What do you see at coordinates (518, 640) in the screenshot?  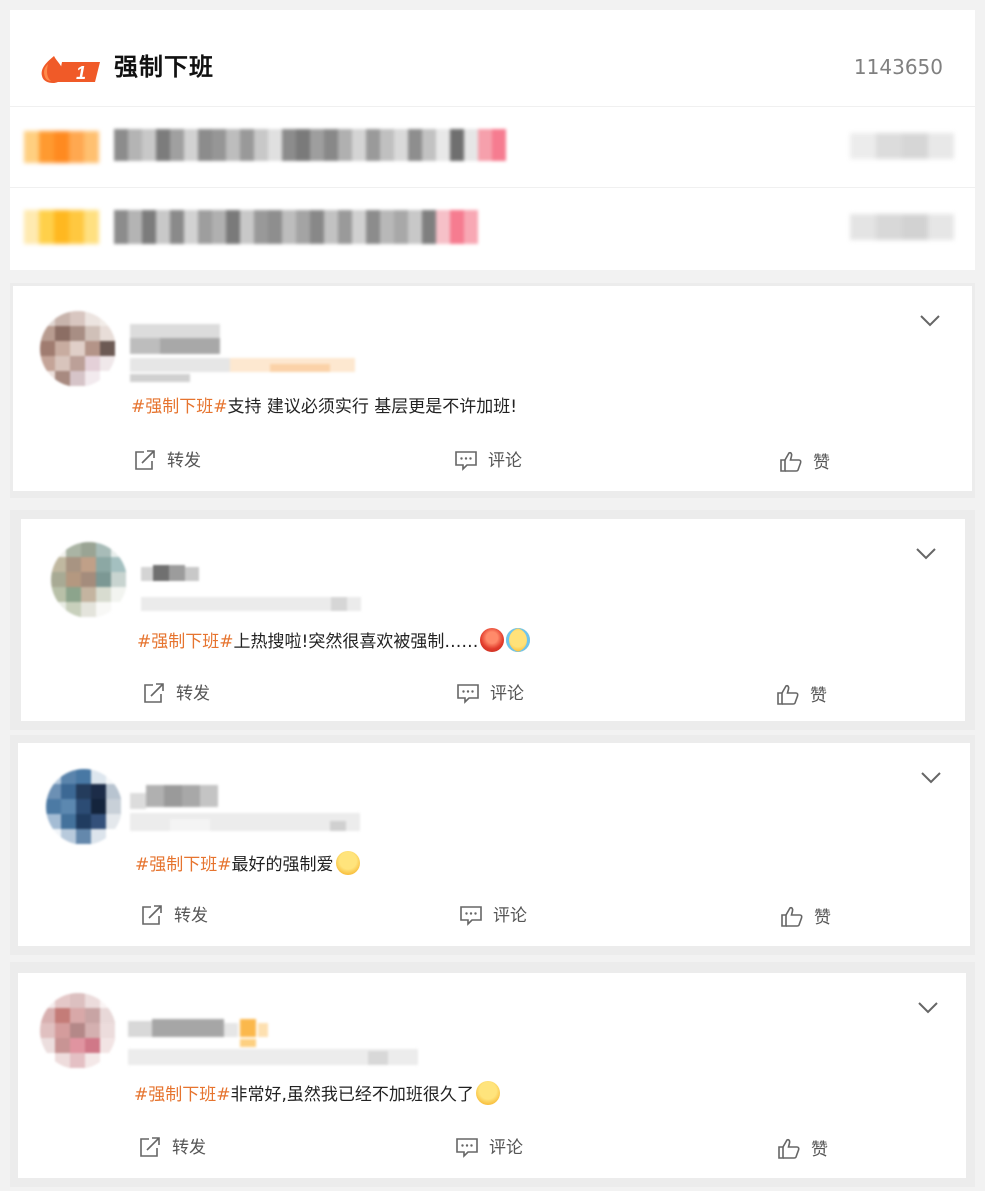 I see `tears-of-joy-emoji` at bounding box center [518, 640].